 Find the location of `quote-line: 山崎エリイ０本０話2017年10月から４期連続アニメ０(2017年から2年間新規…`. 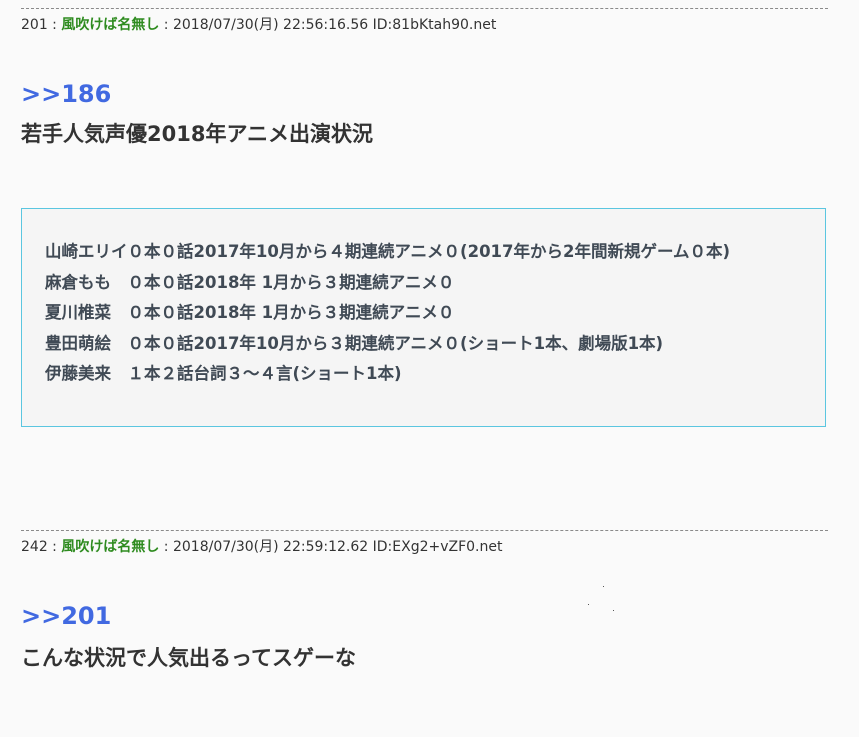

quote-line: 山崎エリイ０本０話2017年10月から４期連続アニメ０(2017年から2年間新規… is located at coordinates (388, 251).